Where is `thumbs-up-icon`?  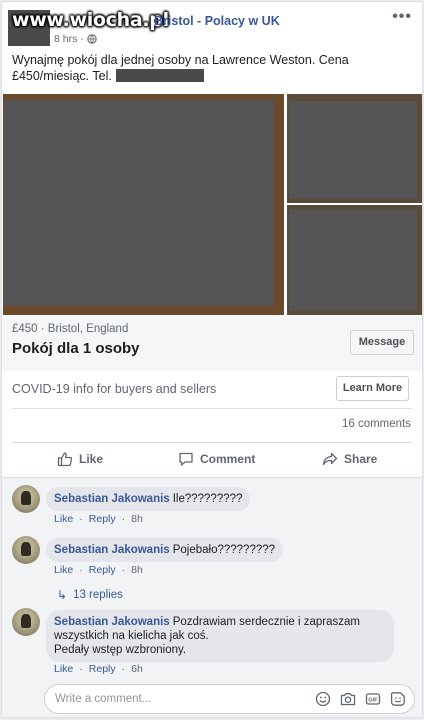 thumbs-up-icon is located at coordinates (65, 459).